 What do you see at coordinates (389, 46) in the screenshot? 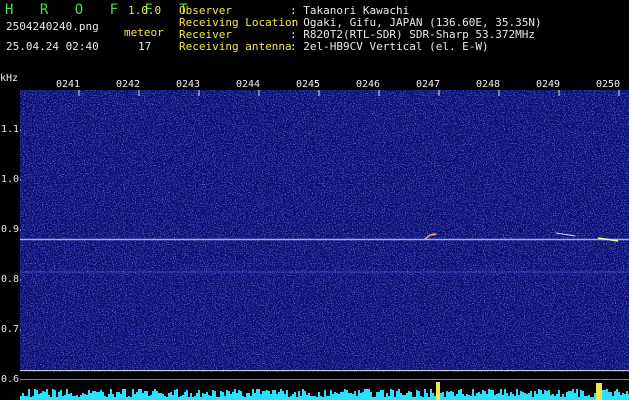
I see `antenna-value: : 2el-HB9CV Vertical (el. E-W)` at bounding box center [389, 46].